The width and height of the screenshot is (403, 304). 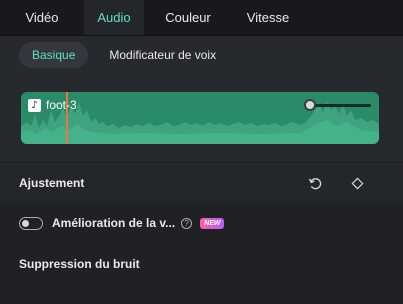 I want to click on help-circle-icon: ?, so click(x=187, y=223).